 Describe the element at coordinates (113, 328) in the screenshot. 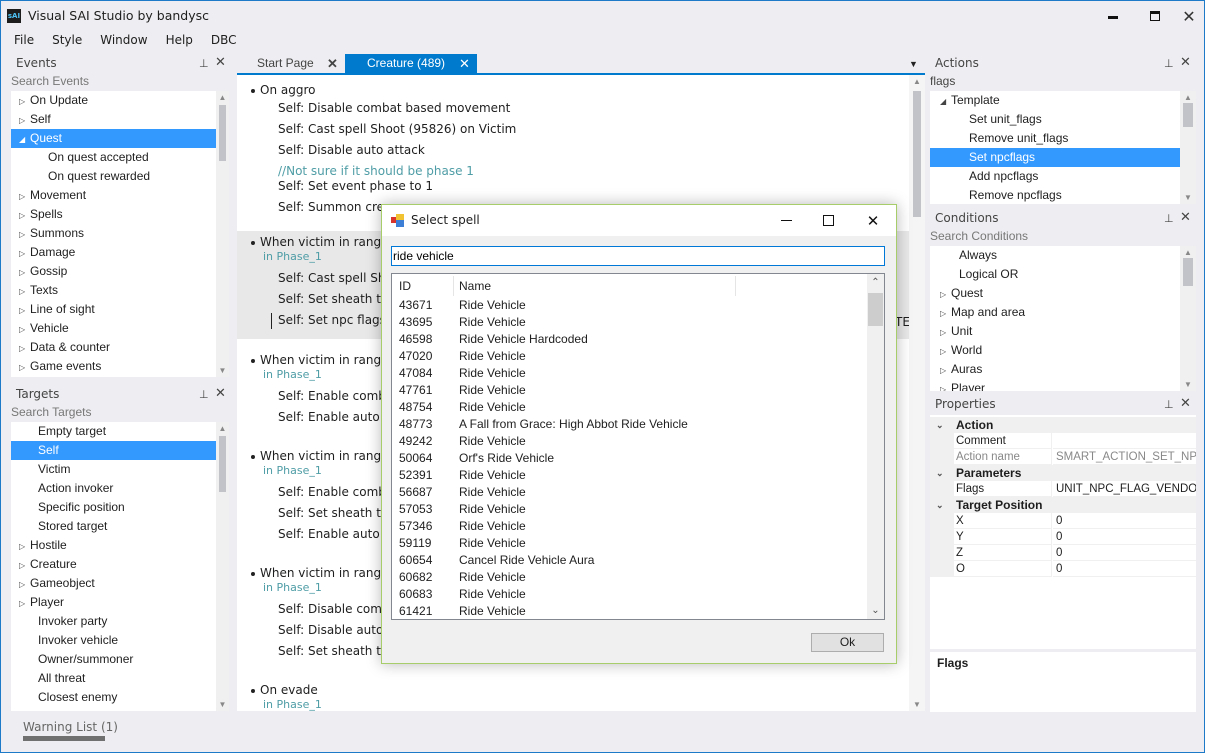

I see `tree-item: ▷ Vehicle` at that location.